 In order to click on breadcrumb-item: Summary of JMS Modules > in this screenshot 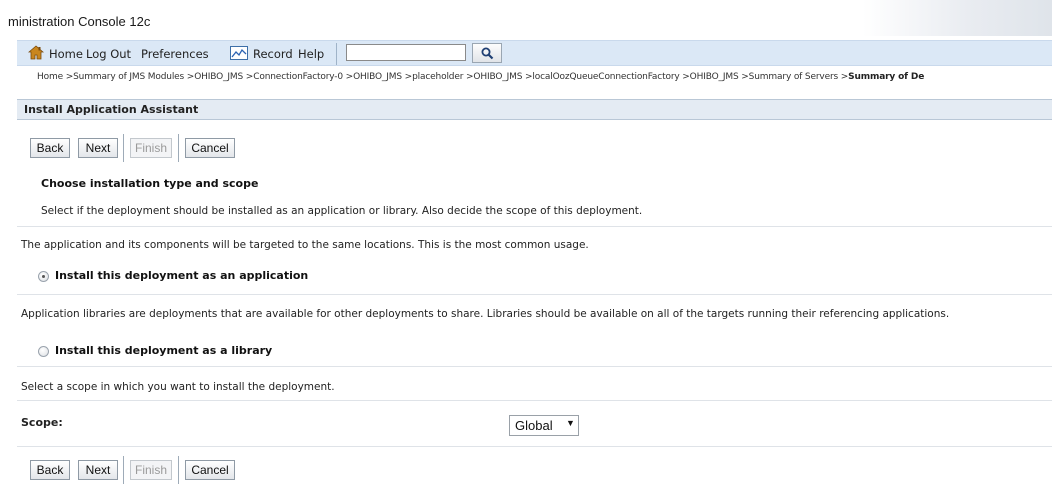, I will do `click(133, 77)`.